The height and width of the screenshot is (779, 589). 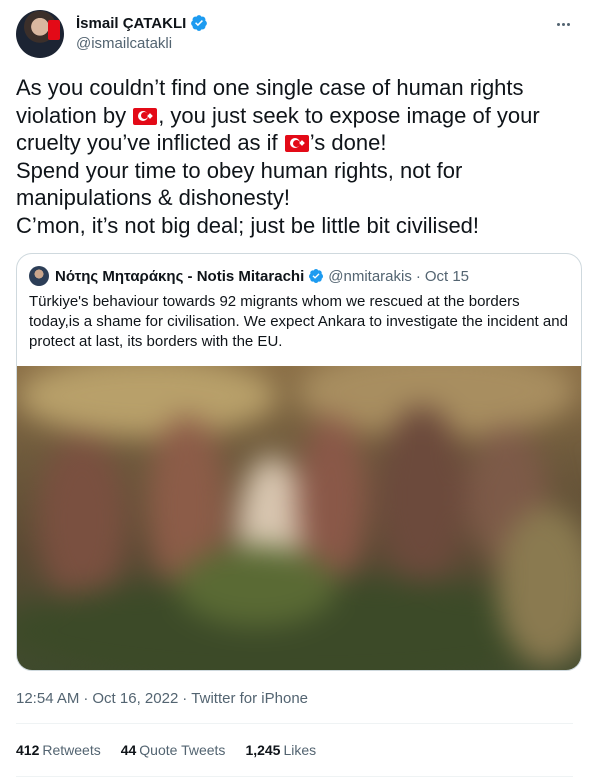 What do you see at coordinates (180, 276) in the screenshot?
I see `quoted-author-name: Νότης Μηταράκης - Notis Mitarachi` at bounding box center [180, 276].